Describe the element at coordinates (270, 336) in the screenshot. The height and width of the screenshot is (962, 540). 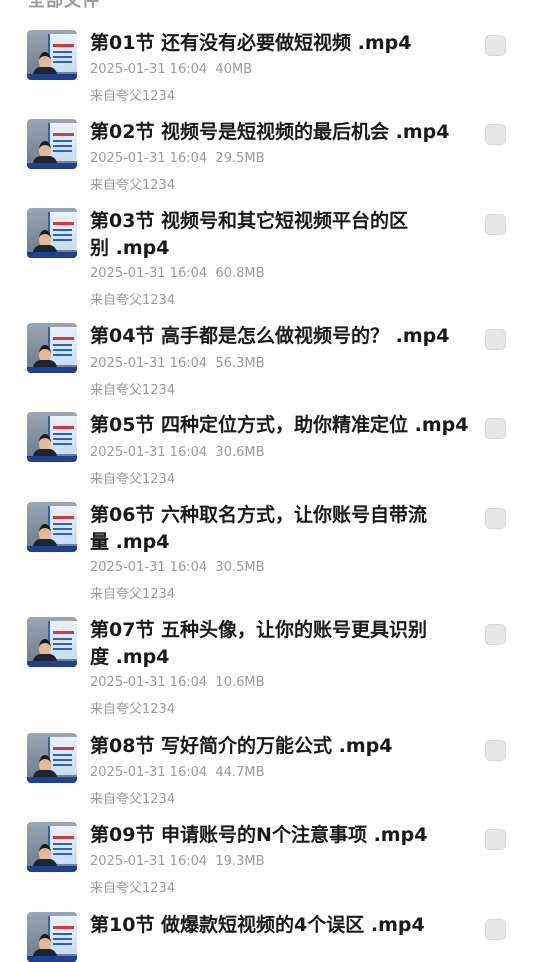
I see `file-title: 第04节 高手都是怎么做视频号的？ .mp4` at that location.